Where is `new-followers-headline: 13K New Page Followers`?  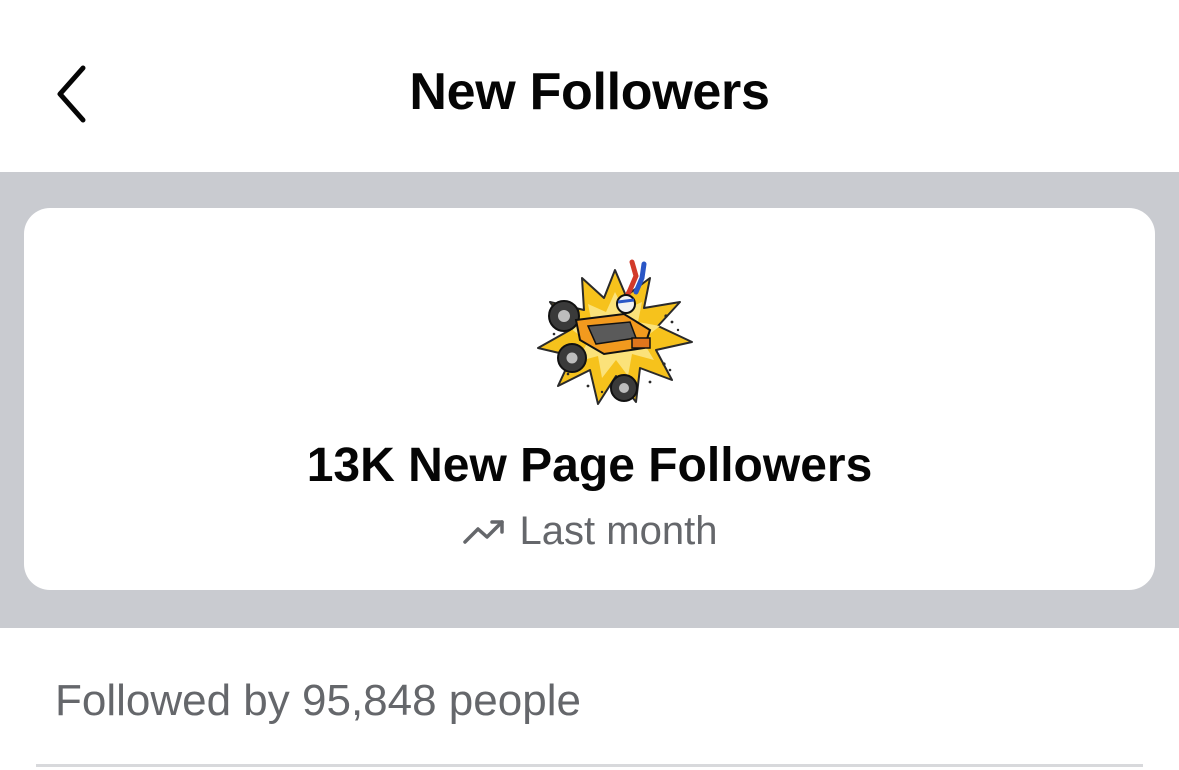 new-followers-headline: 13K New Page Followers is located at coordinates (589, 465).